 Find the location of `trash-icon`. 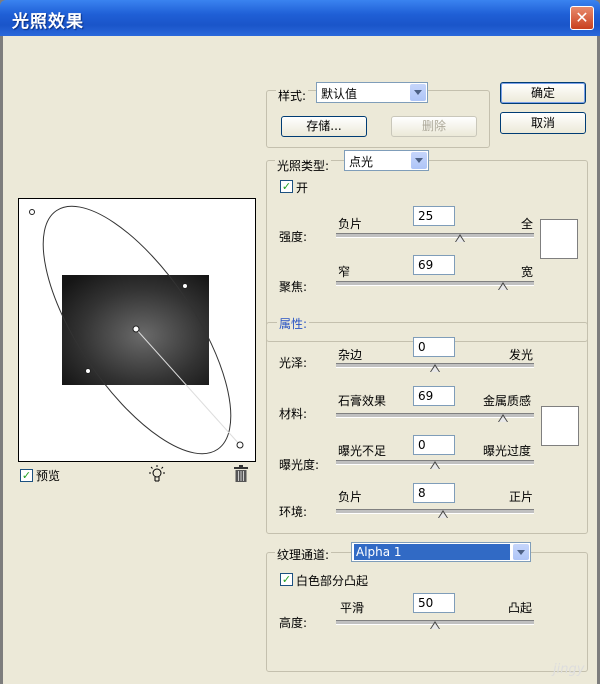

trash-icon is located at coordinates (241, 474).